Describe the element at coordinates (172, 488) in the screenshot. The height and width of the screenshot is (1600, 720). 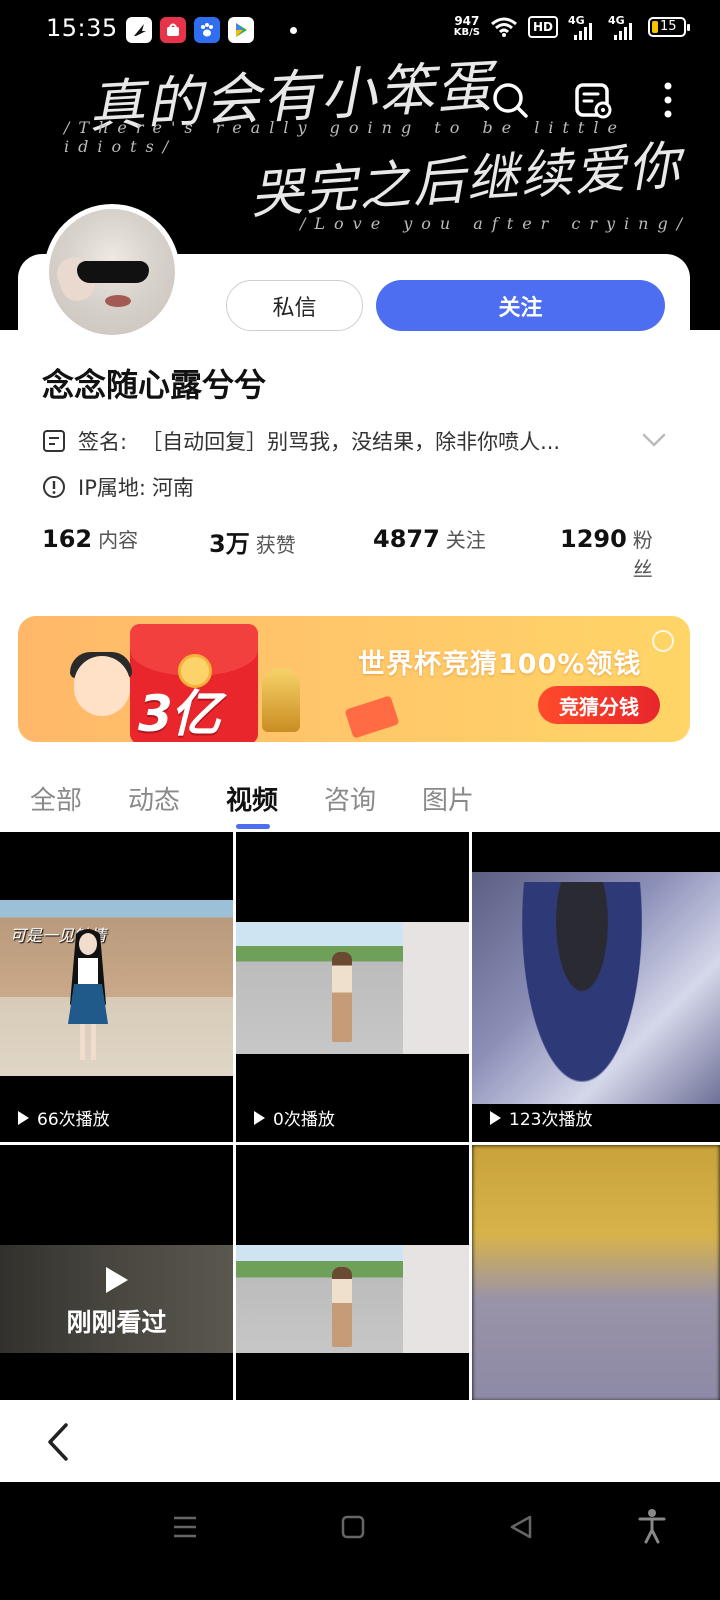
I see `ip-value: 河南` at that location.